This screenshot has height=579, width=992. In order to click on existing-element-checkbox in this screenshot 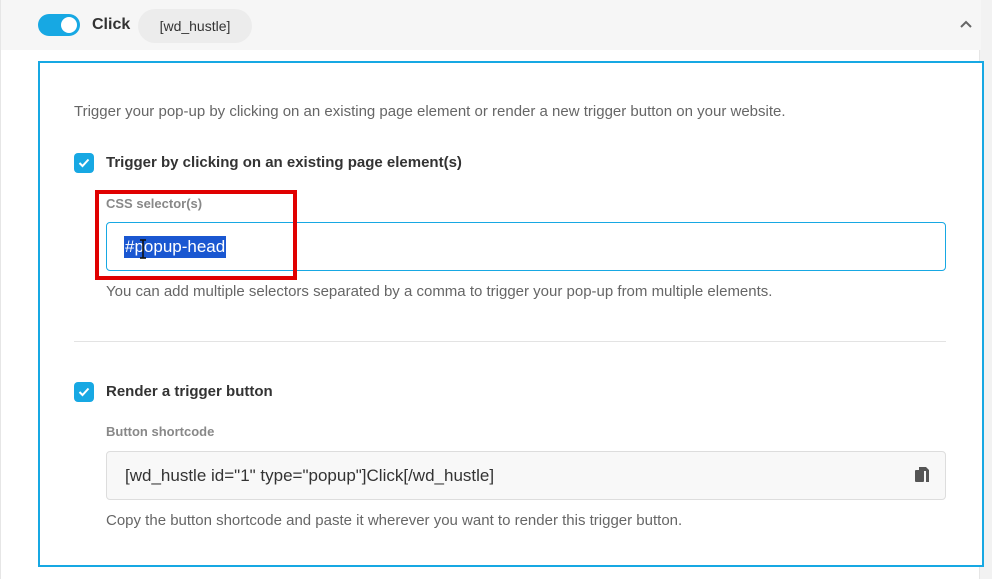, I will do `click(84, 163)`.